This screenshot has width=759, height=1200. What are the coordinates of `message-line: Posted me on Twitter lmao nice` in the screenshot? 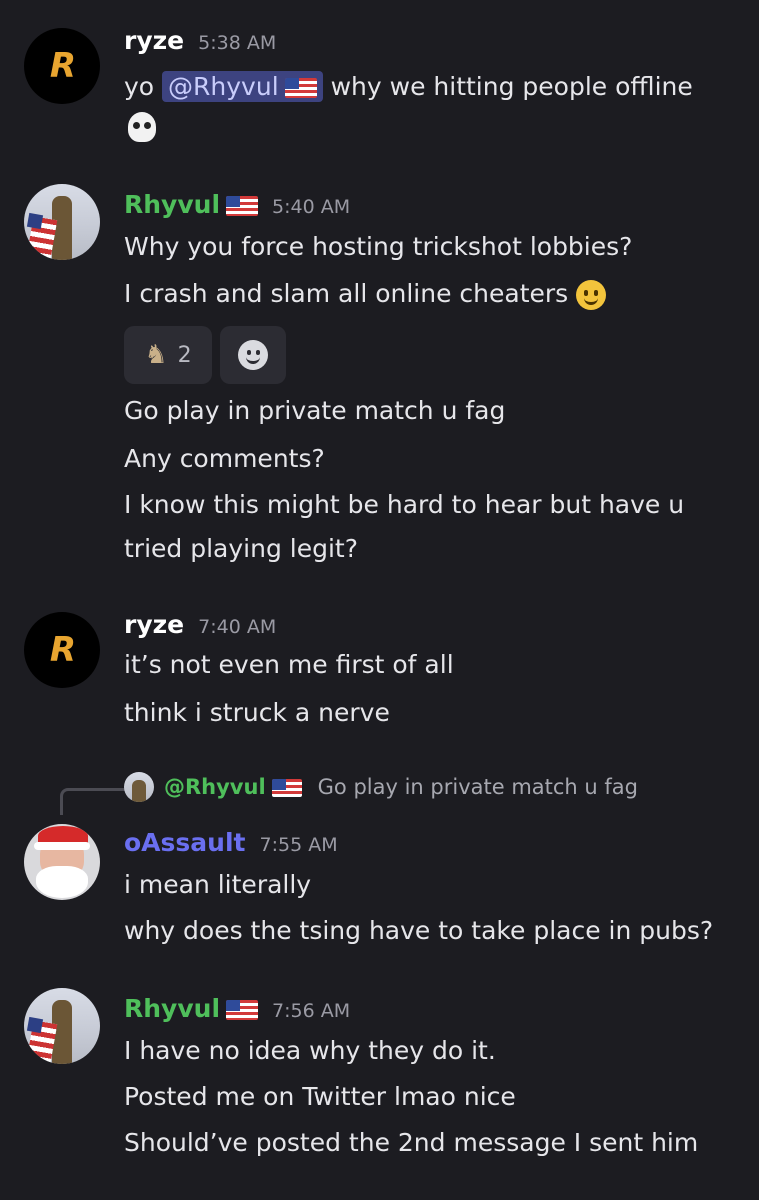 It's located at (320, 1096).